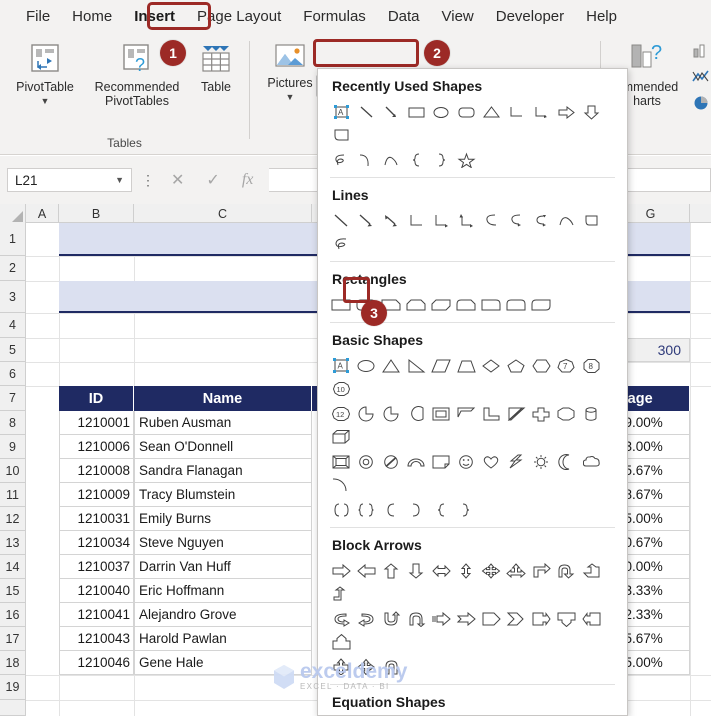 This screenshot has height=716, width=711. Describe the element at coordinates (541, 618) in the screenshot. I see `shape-right-arrow-callout` at that location.